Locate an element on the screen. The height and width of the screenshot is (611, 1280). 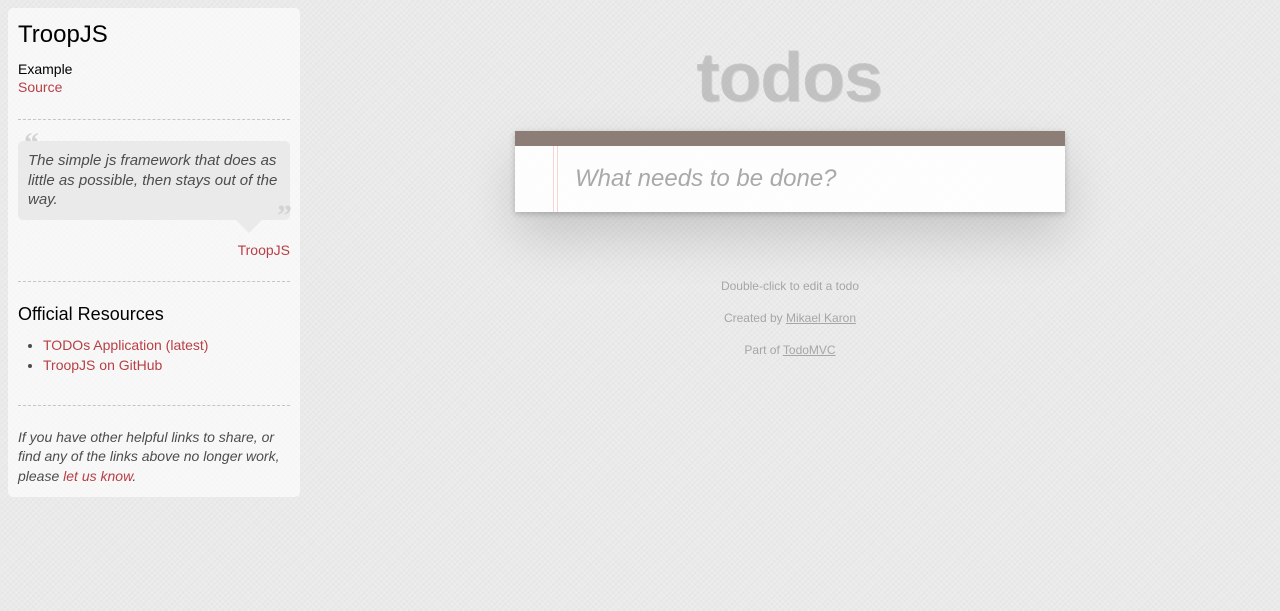
author-link: Mikael Karon is located at coordinates (821, 318).